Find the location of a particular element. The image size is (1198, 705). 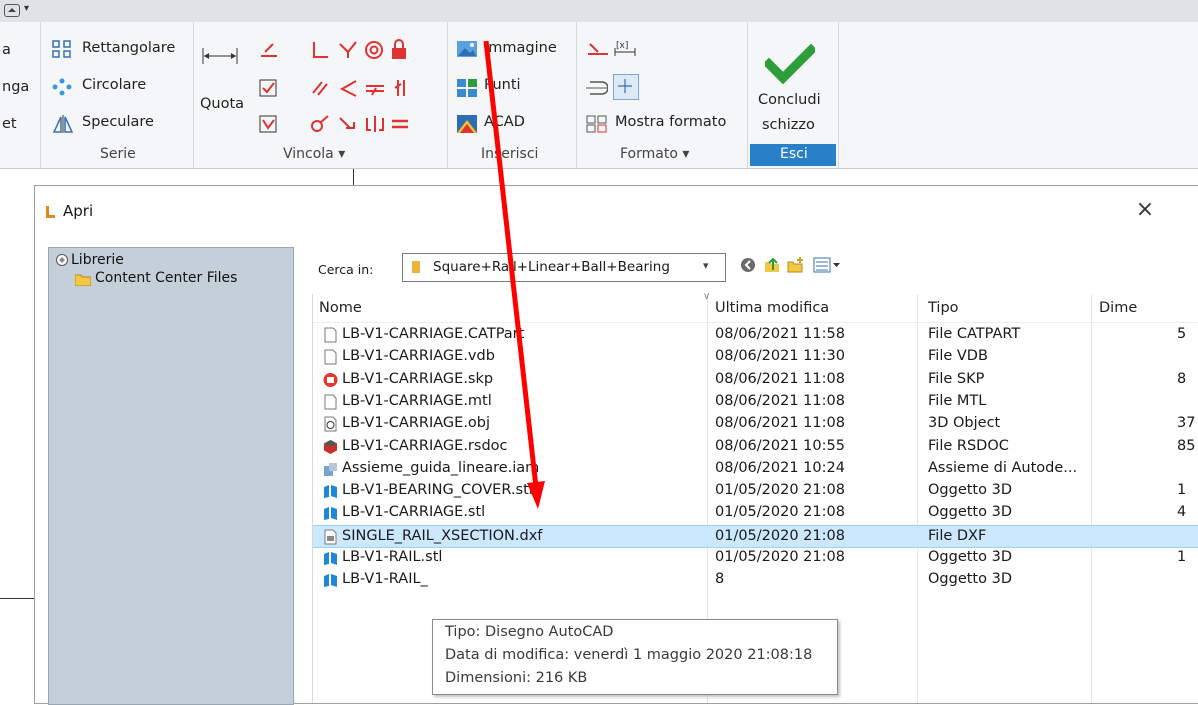

file-name: LB-V1-CARRIAGE.obj is located at coordinates (416, 423).